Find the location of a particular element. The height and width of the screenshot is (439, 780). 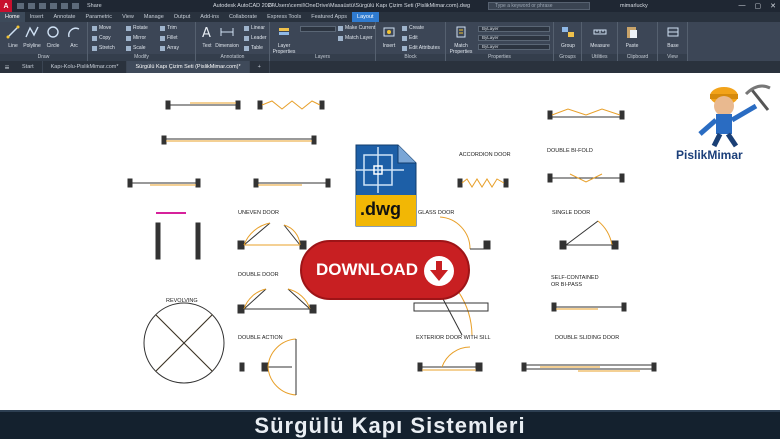

tab-insert: Insert is located at coordinates (37, 17).